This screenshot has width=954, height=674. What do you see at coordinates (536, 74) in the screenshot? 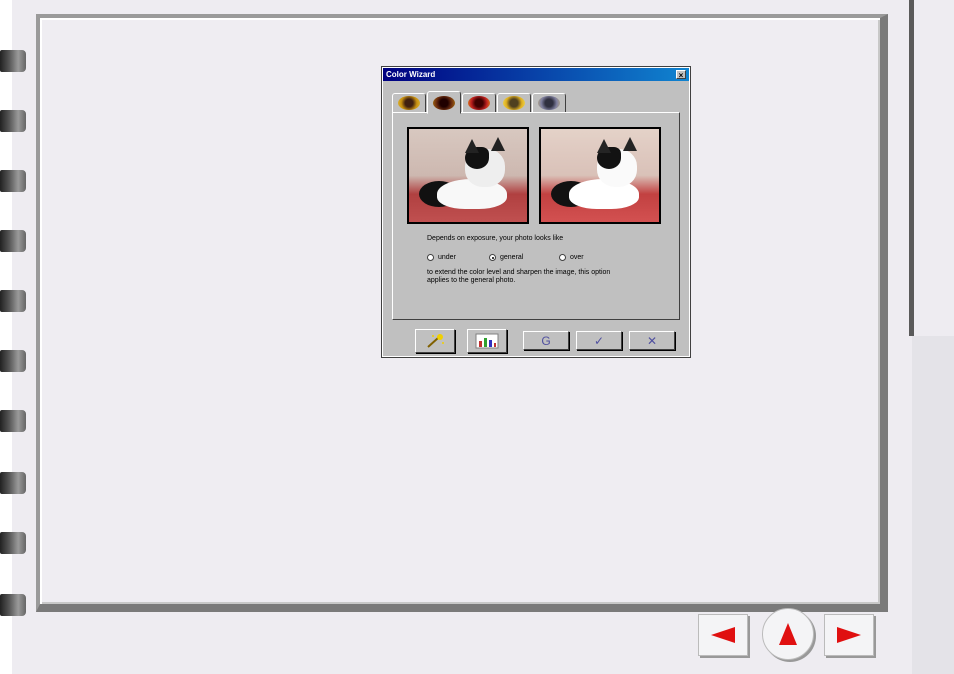
I see `dialog-titlebar: Color Wizard ×` at bounding box center [536, 74].